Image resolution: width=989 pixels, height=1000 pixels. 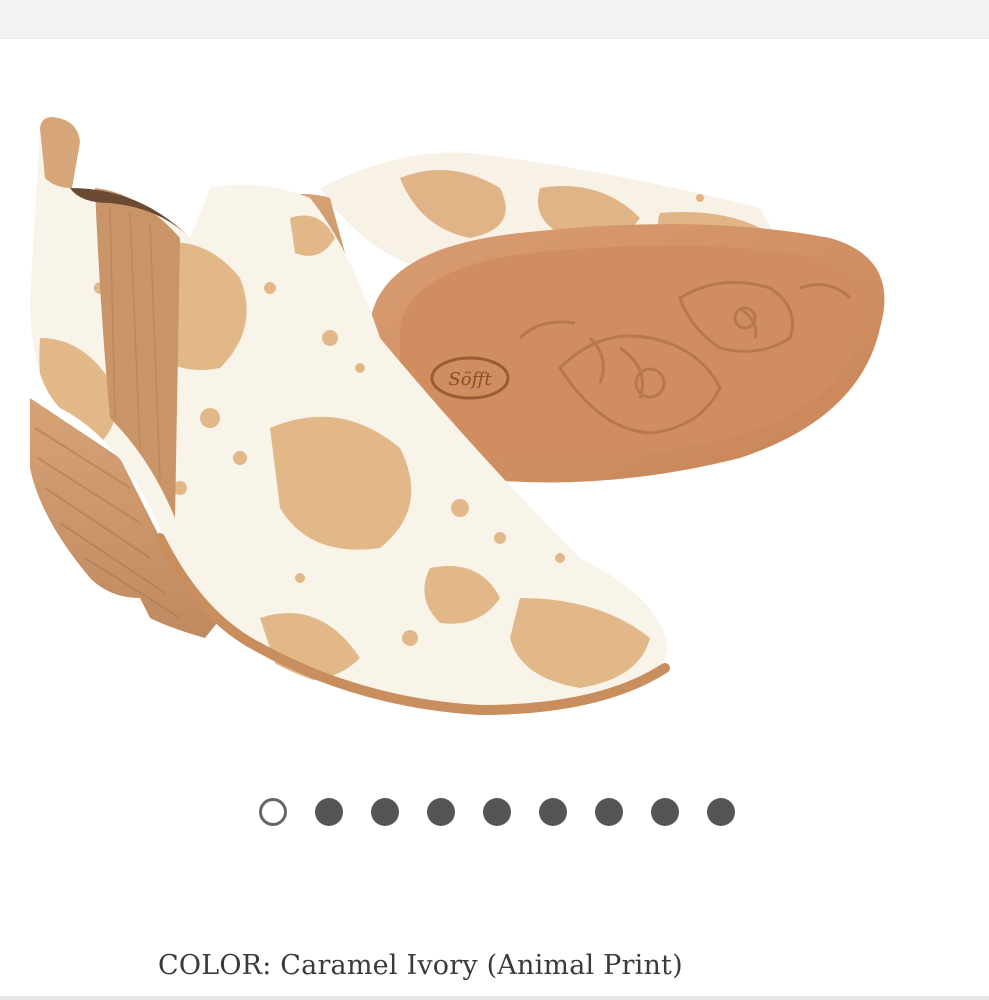 I want to click on brand-stamp: Söfft, so click(x=470, y=379).